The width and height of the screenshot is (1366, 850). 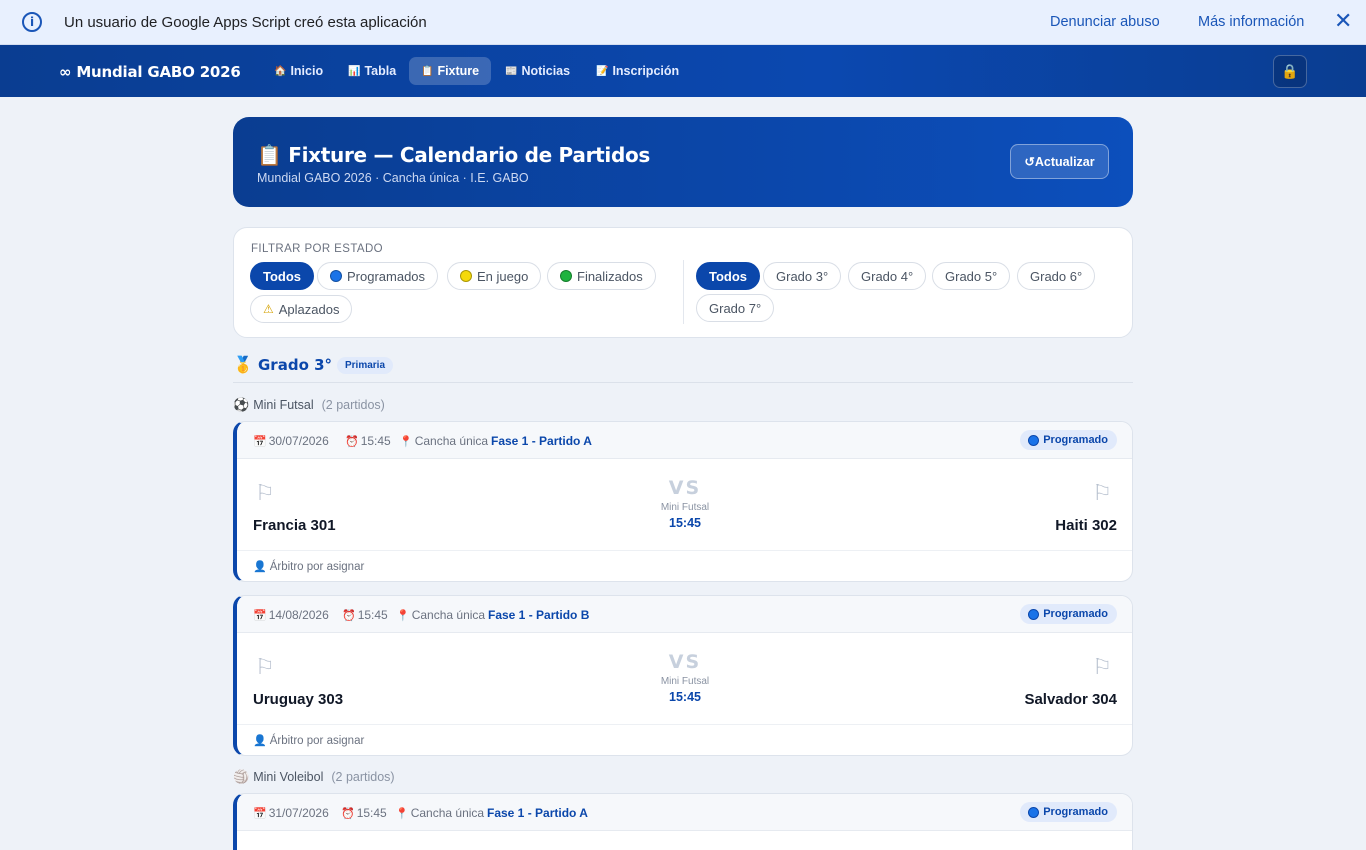 I want to click on status-filter-todos: Todos, so click(x=282, y=276).